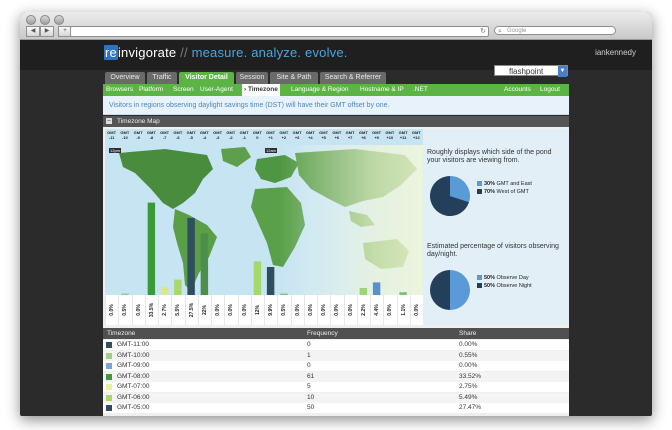 Image resolution: width=672 pixels, height=430 pixels. What do you see at coordinates (483, 31) in the screenshot?
I see `reload-icon: ↻` at bounding box center [483, 31].